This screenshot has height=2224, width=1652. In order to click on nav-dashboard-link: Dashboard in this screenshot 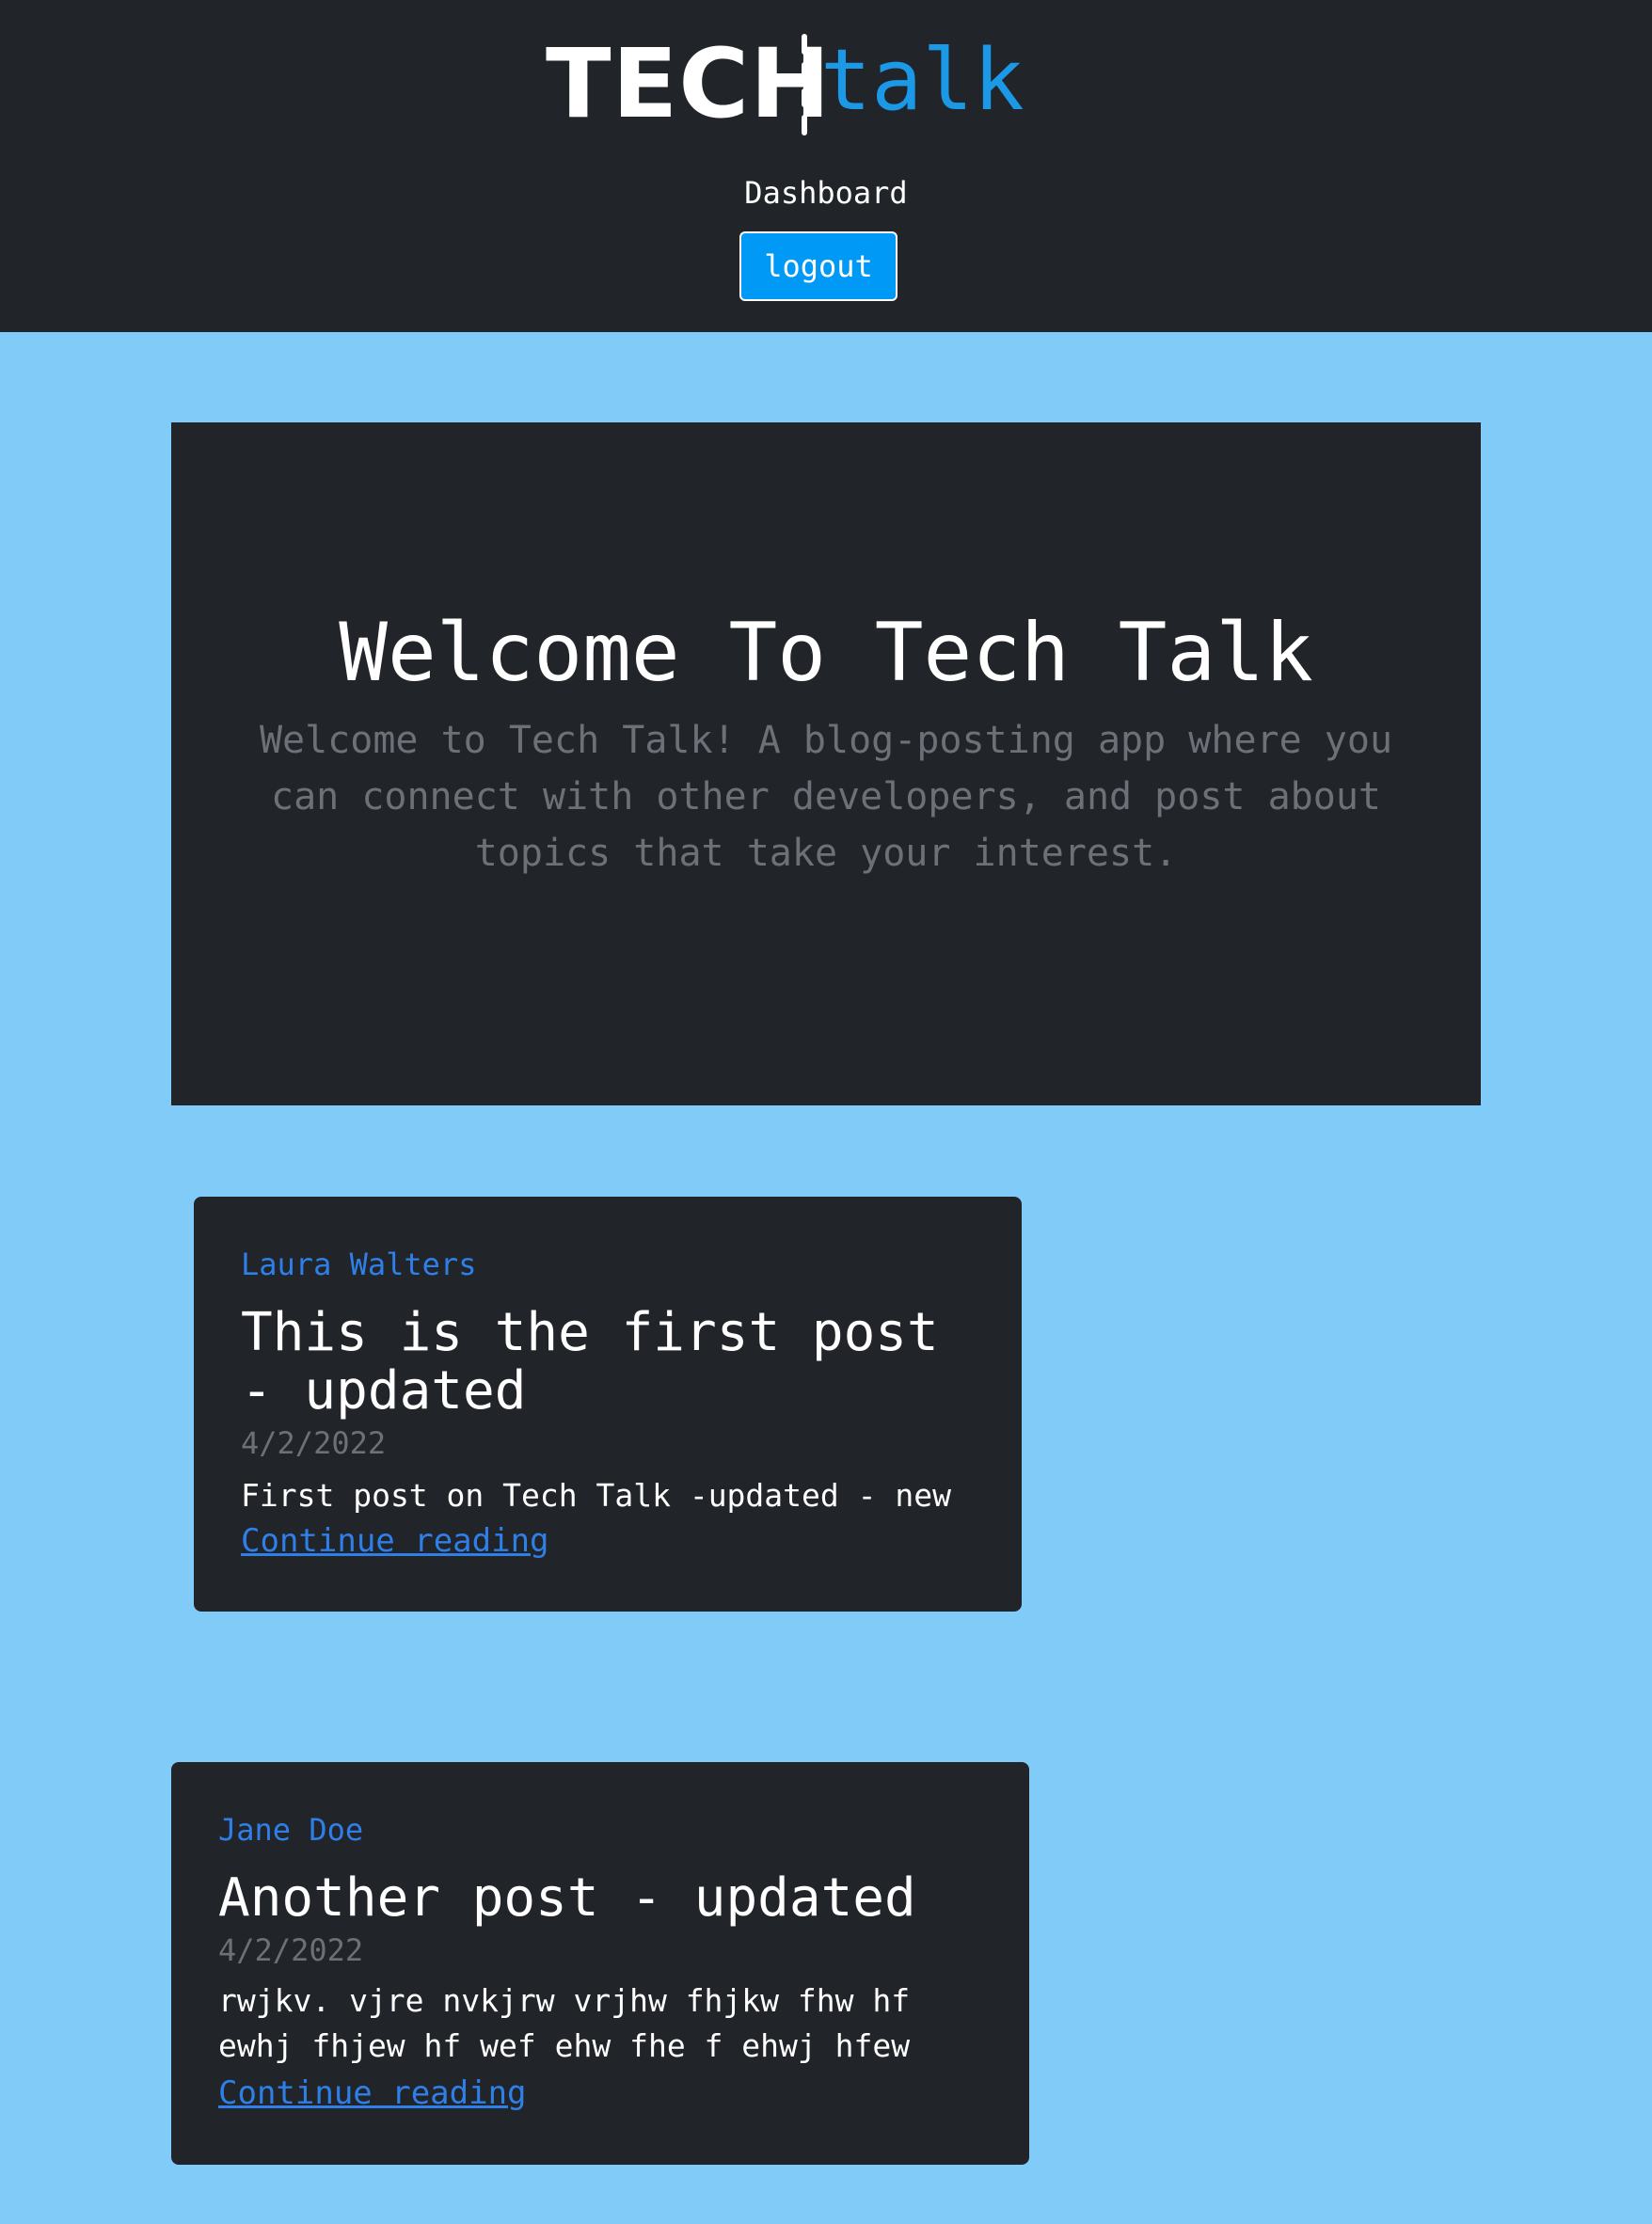, I will do `click(826, 192)`.